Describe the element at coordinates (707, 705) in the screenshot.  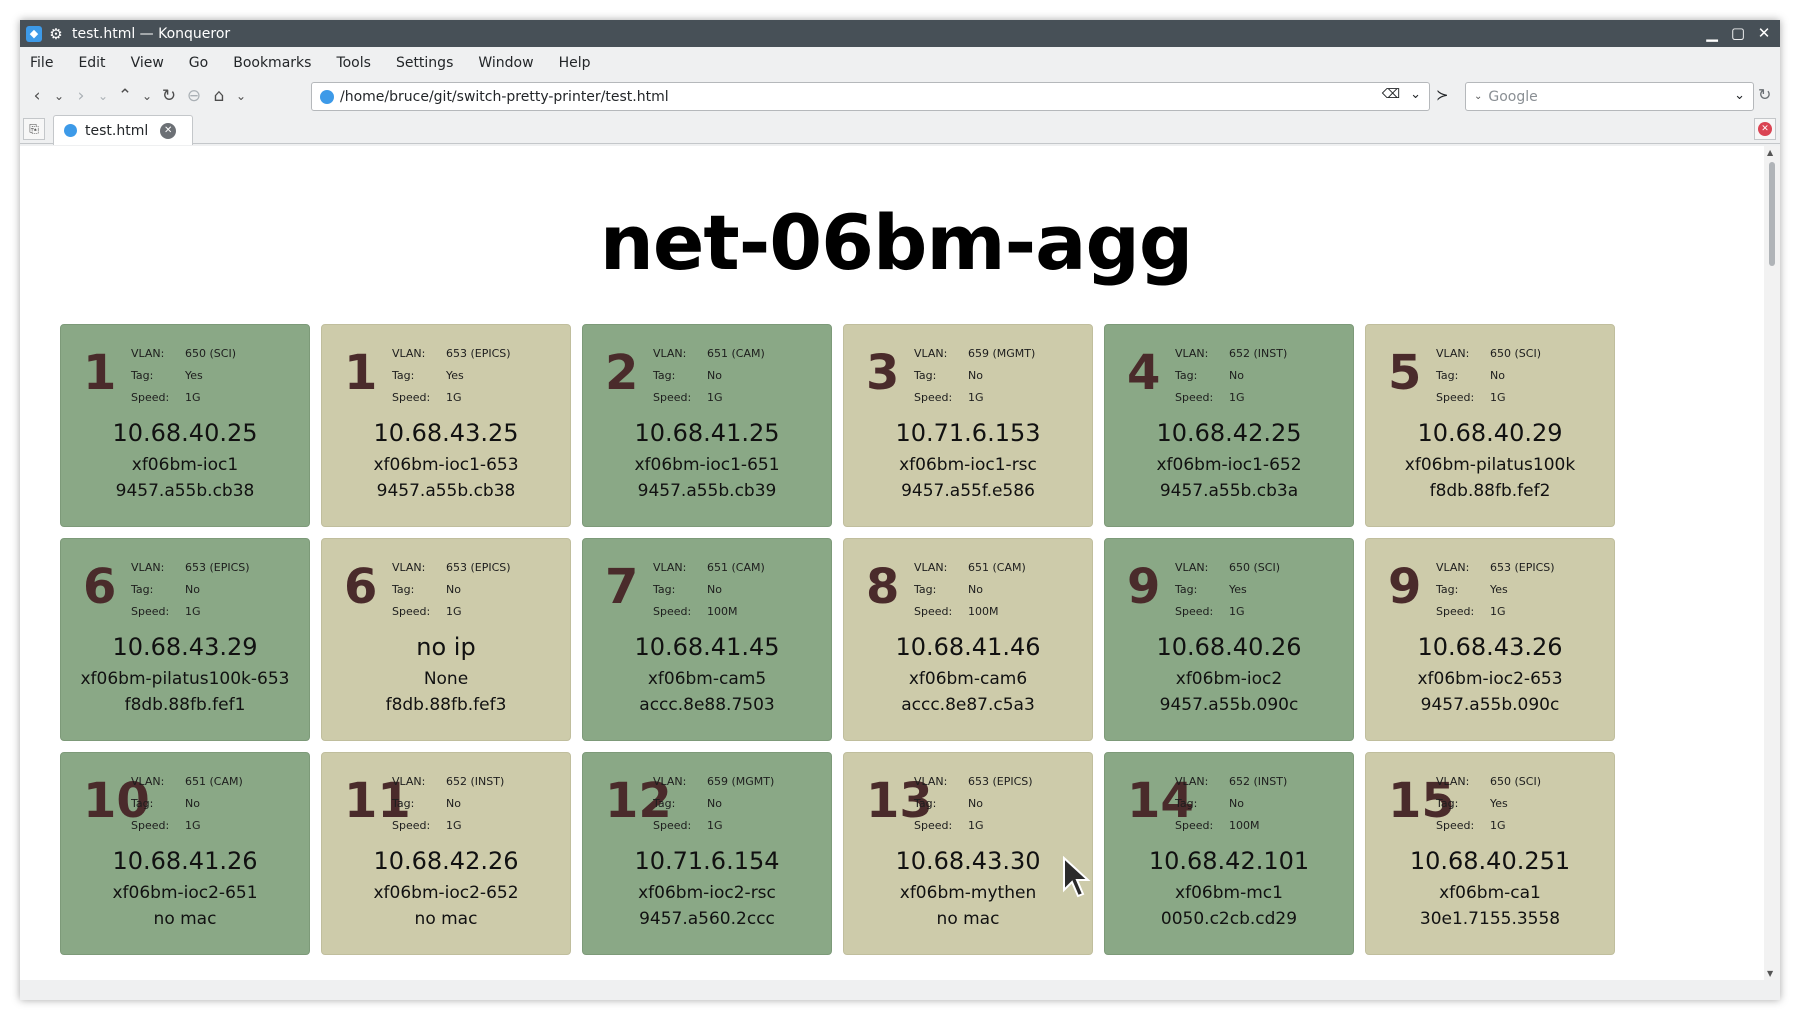
I see `port-mac: accc.8e88.7503` at that location.